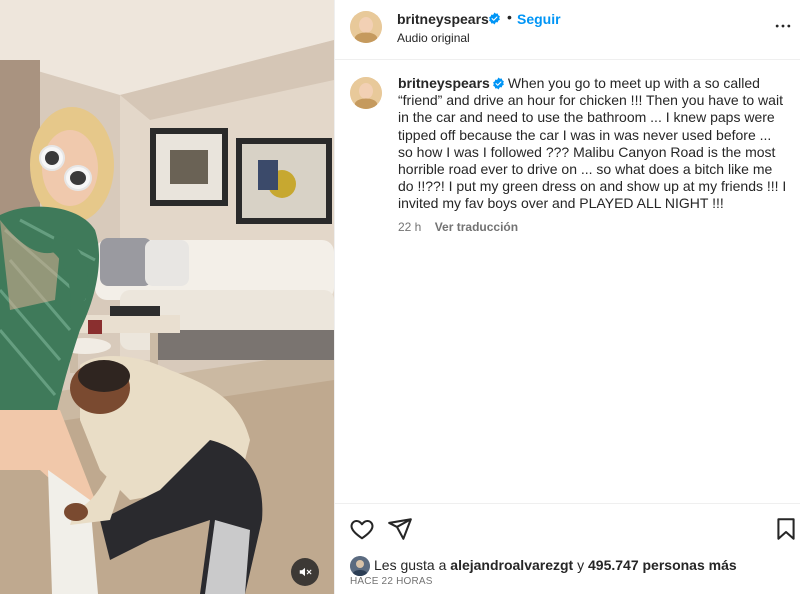 This screenshot has height=594, width=800. Describe the element at coordinates (786, 529) in the screenshot. I see `bookmark-icon` at that location.